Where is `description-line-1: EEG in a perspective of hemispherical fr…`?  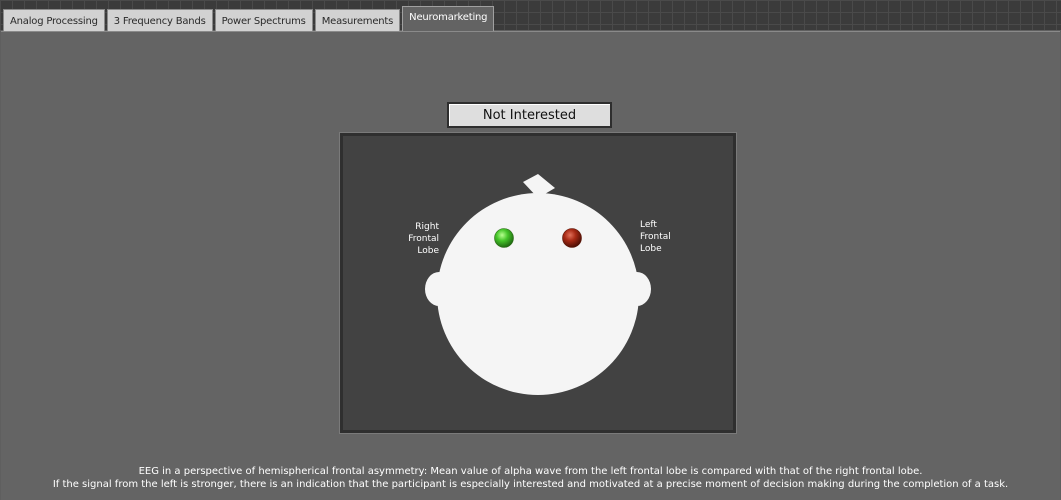 description-line-1: EEG in a perspective of hemispherical fr… is located at coordinates (530, 471).